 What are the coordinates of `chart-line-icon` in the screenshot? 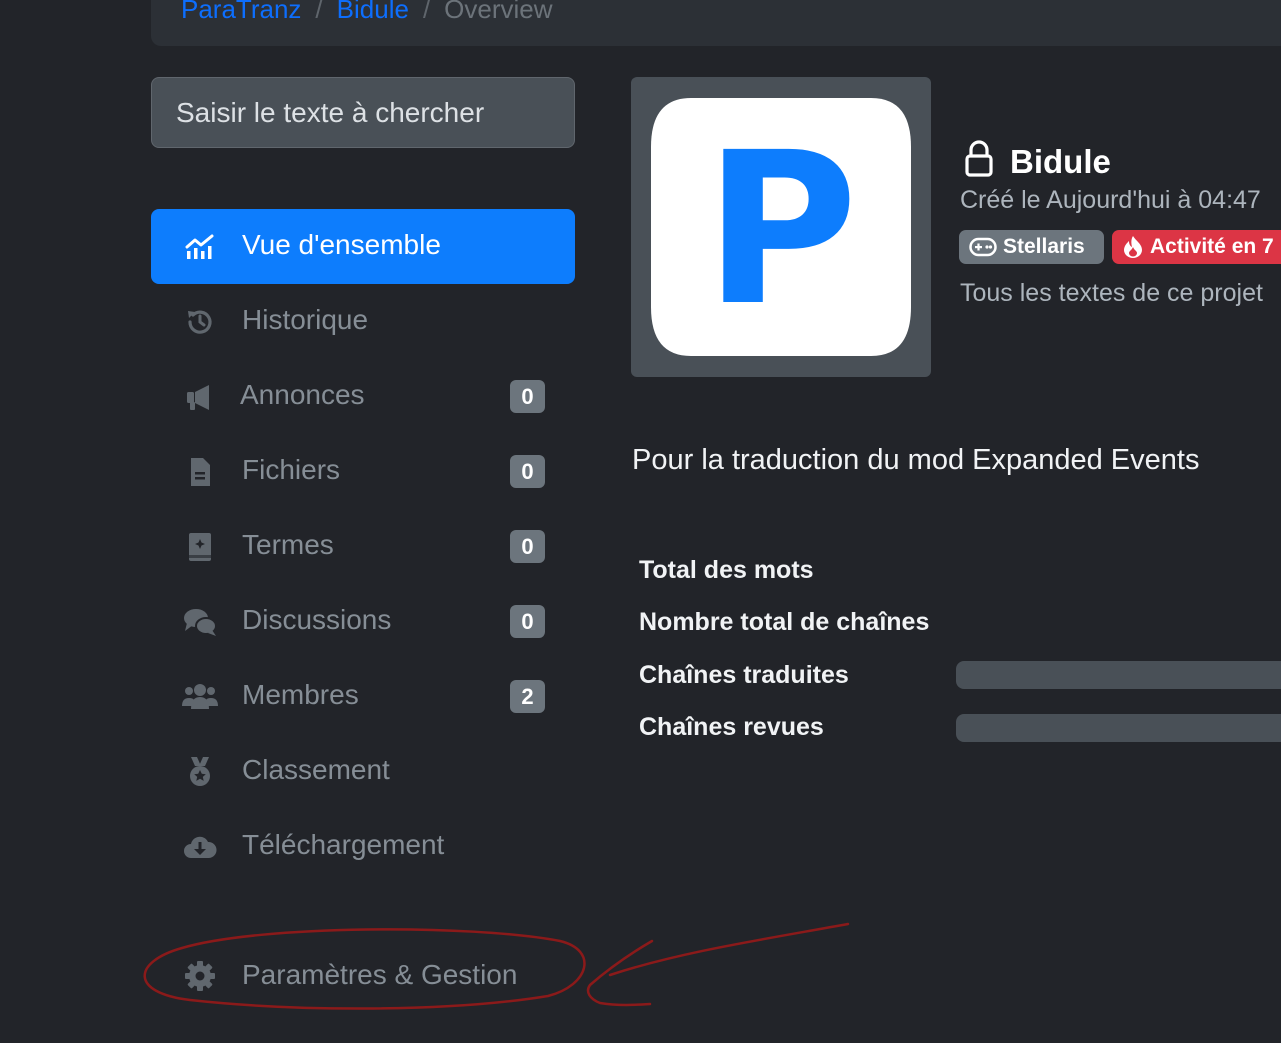 It's located at (200, 247).